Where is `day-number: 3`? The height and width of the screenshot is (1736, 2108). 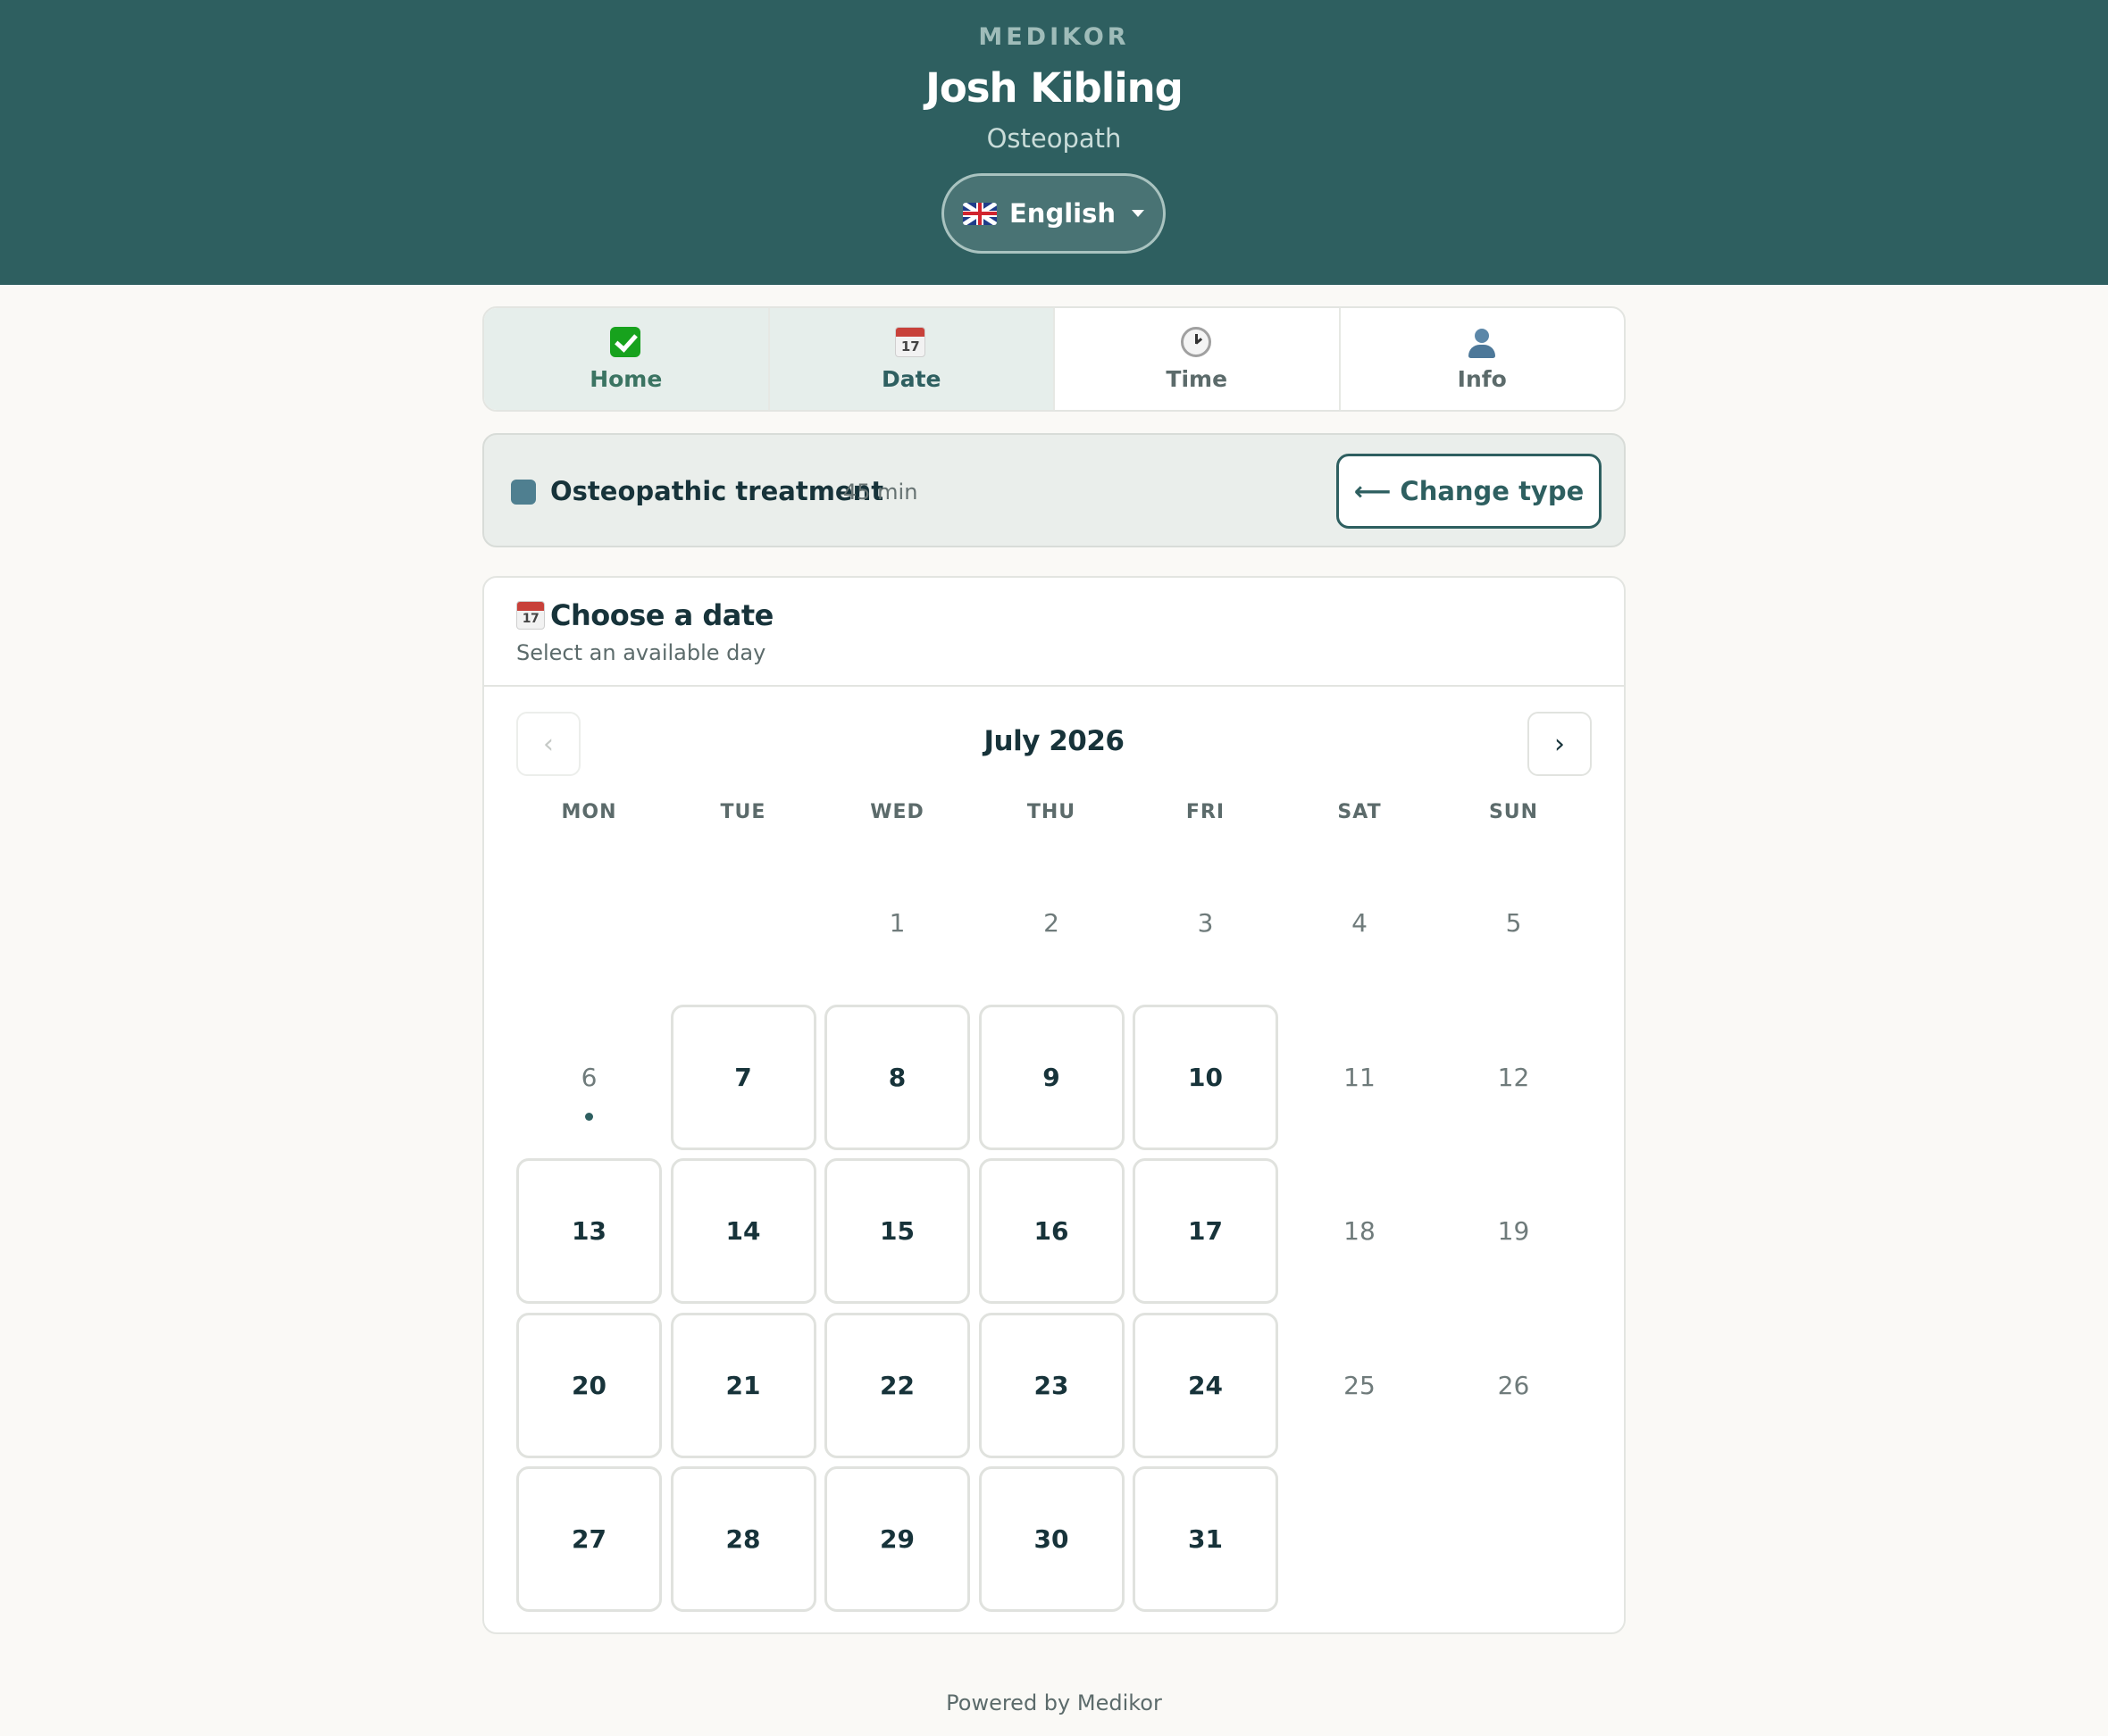 day-number: 3 is located at coordinates (1206, 923).